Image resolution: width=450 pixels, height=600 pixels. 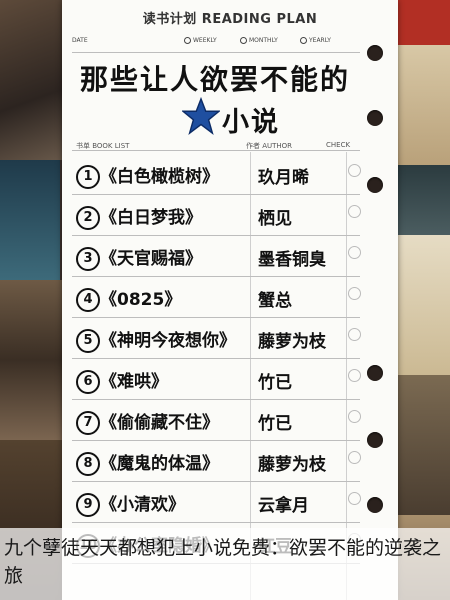 I want to click on book-row: 9 《小清欢》 云拿月, so click(x=217, y=505).